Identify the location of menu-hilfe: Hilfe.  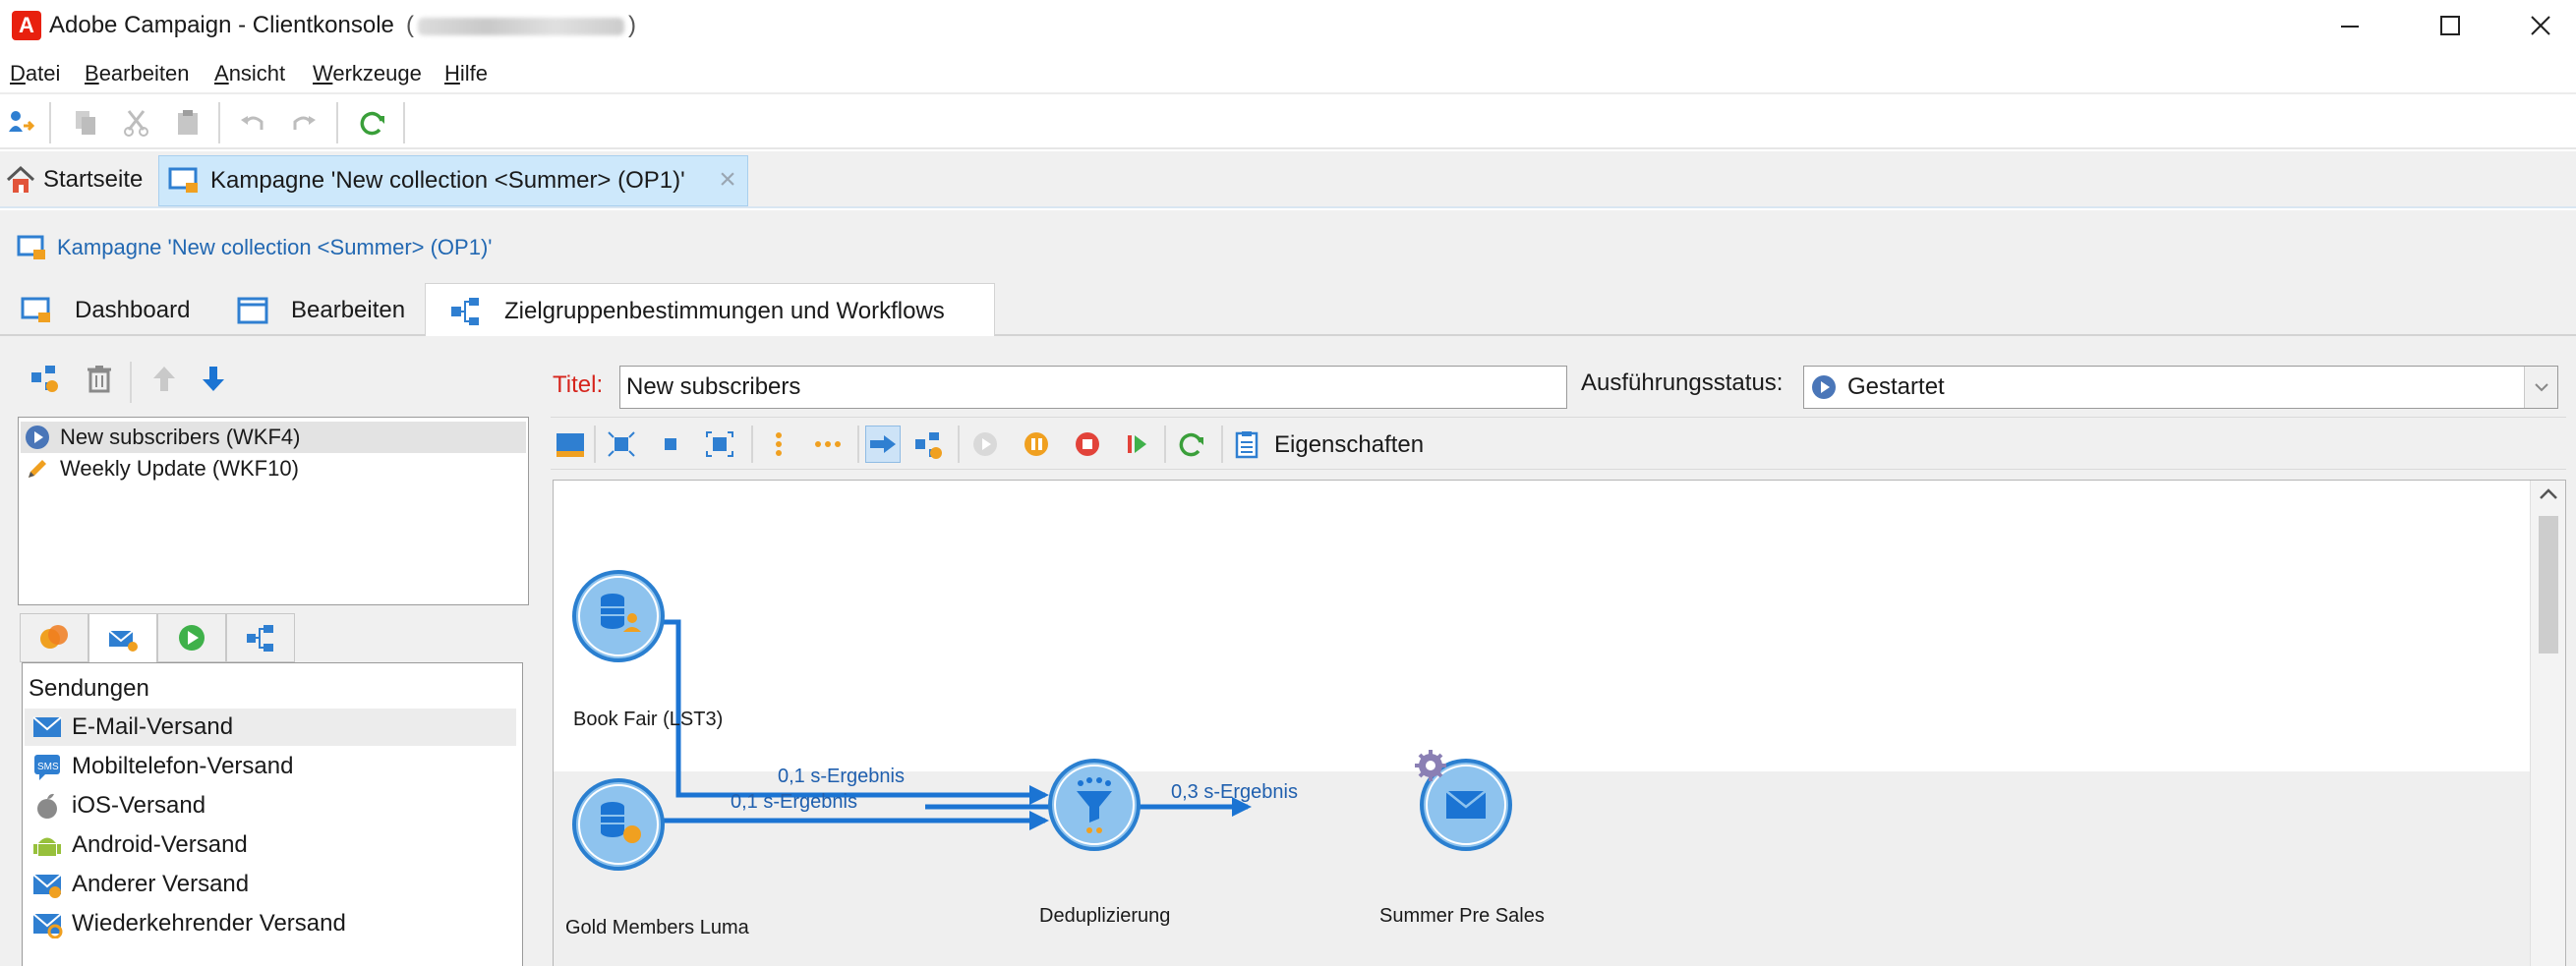
(466, 73).